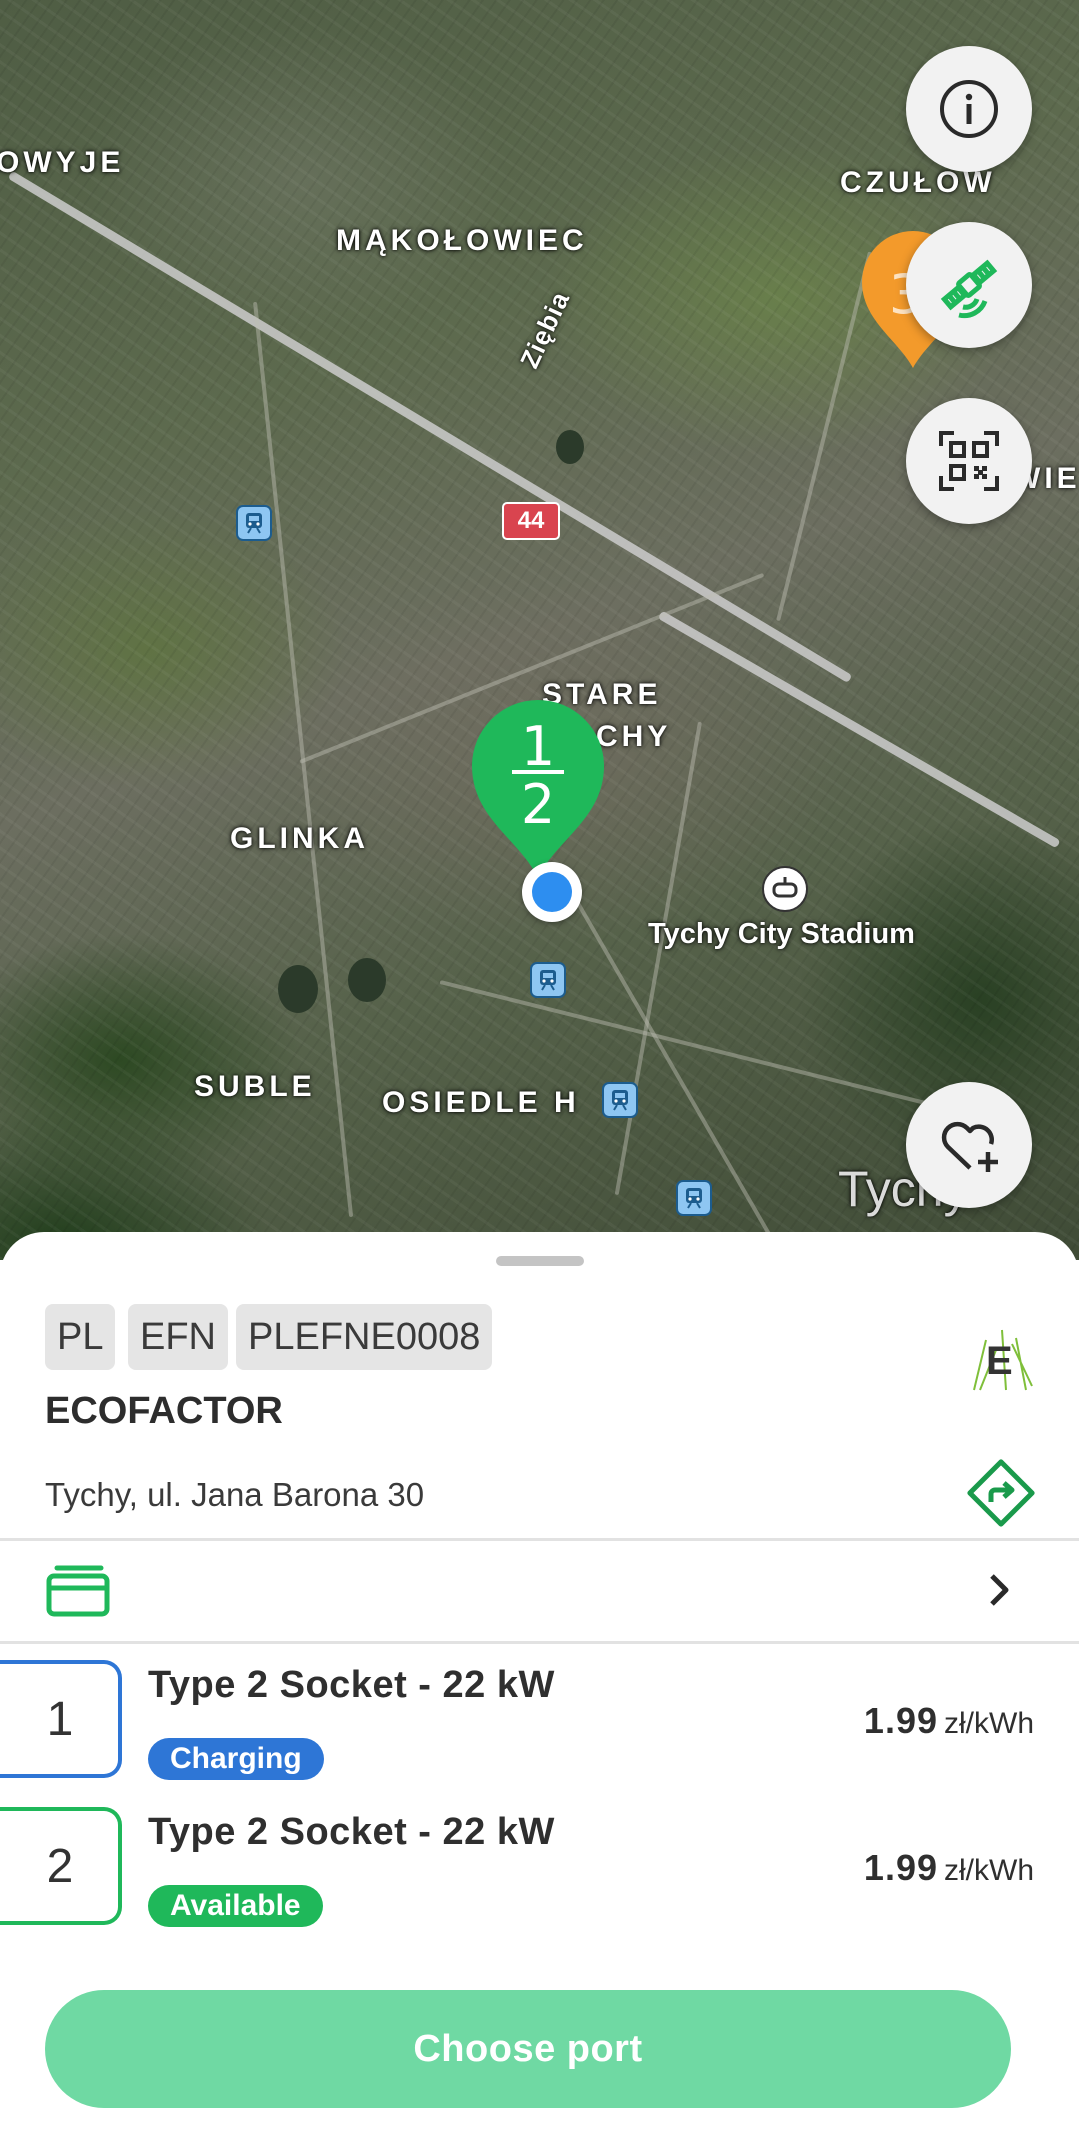 This screenshot has height=2155, width=1079. I want to click on port-number: 1, so click(61, 1719).